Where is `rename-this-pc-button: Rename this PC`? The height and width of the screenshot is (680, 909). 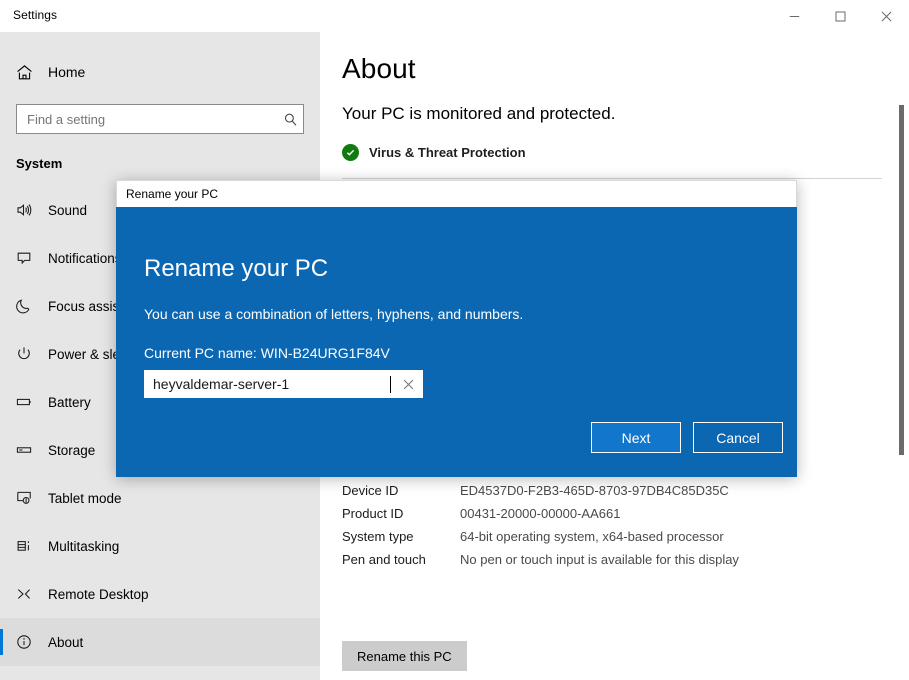
rename-this-pc-button: Rename this PC is located at coordinates (404, 656).